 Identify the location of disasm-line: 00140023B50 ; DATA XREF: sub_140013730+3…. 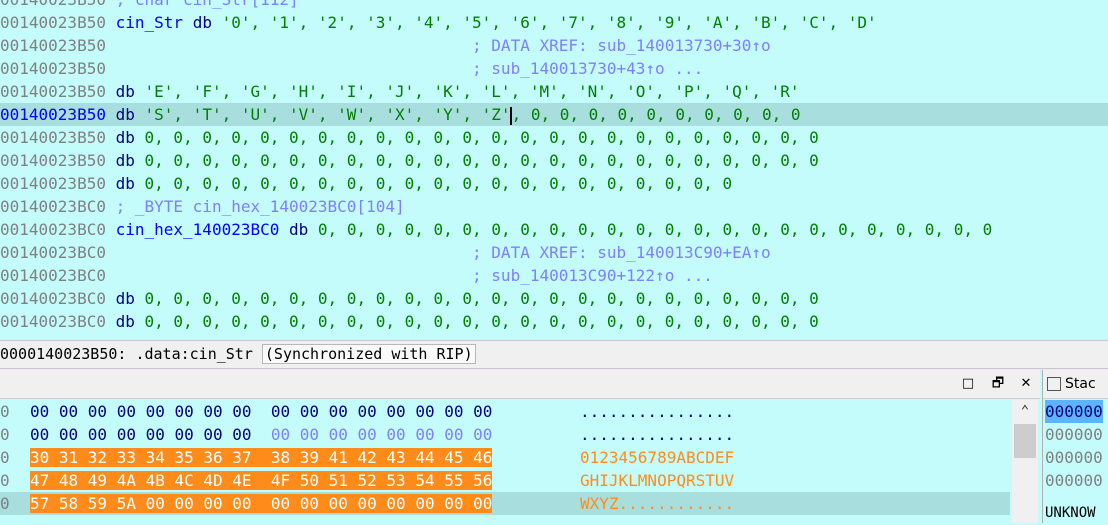
(385, 45).